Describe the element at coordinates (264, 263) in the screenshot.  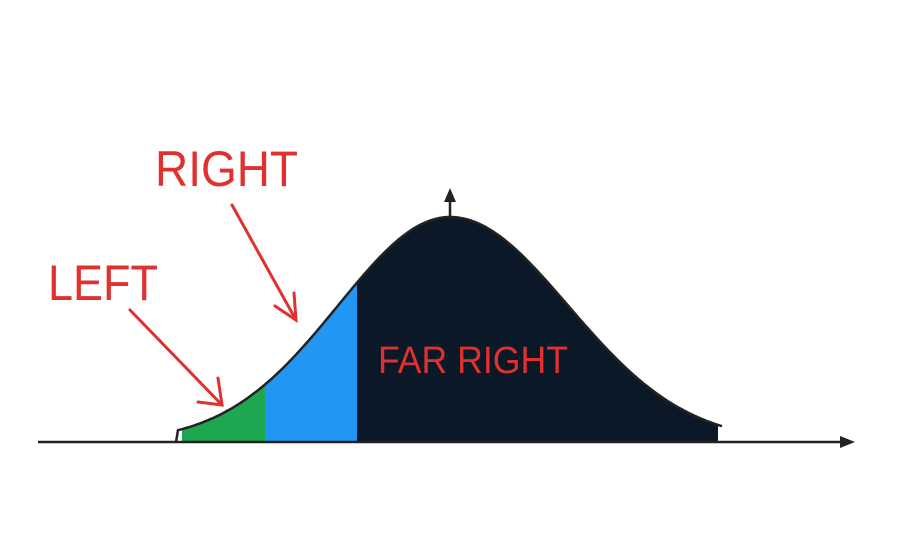
I see `right-pointer-arrow` at that location.